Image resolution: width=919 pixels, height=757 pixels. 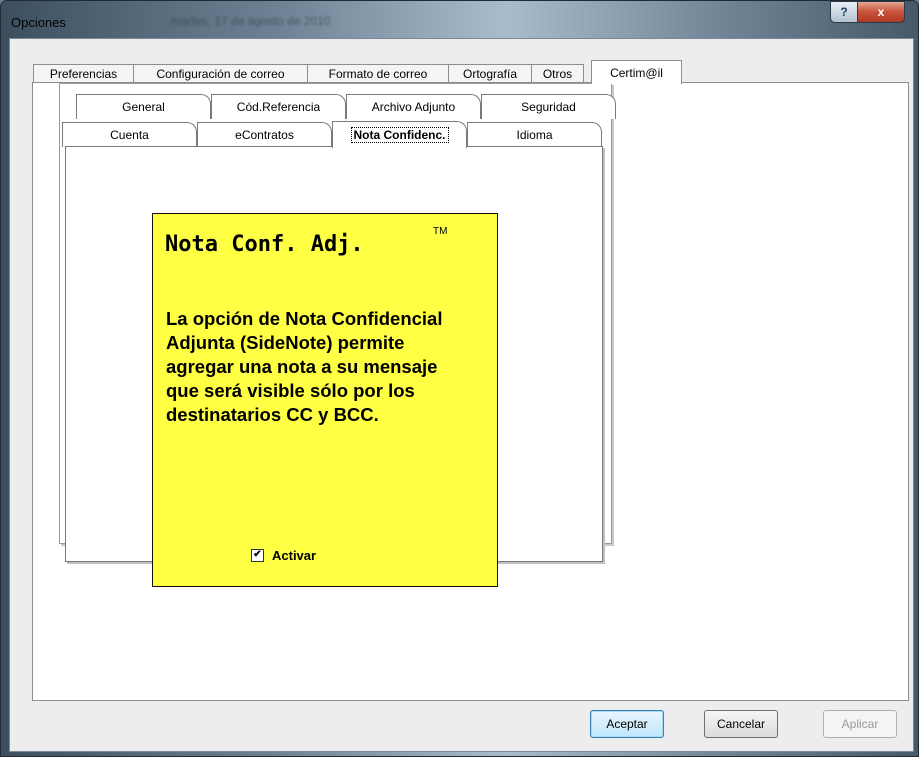 I want to click on aplicar-button: Aplicar, so click(x=860, y=724).